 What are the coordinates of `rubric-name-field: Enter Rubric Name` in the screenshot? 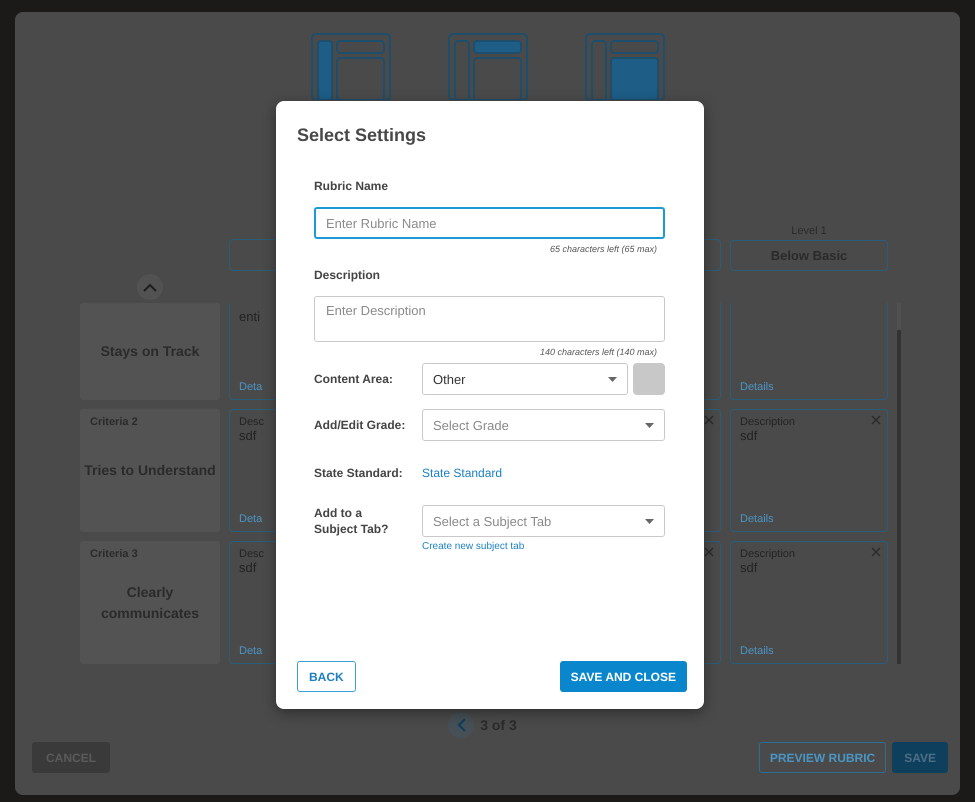 It's located at (489, 223).